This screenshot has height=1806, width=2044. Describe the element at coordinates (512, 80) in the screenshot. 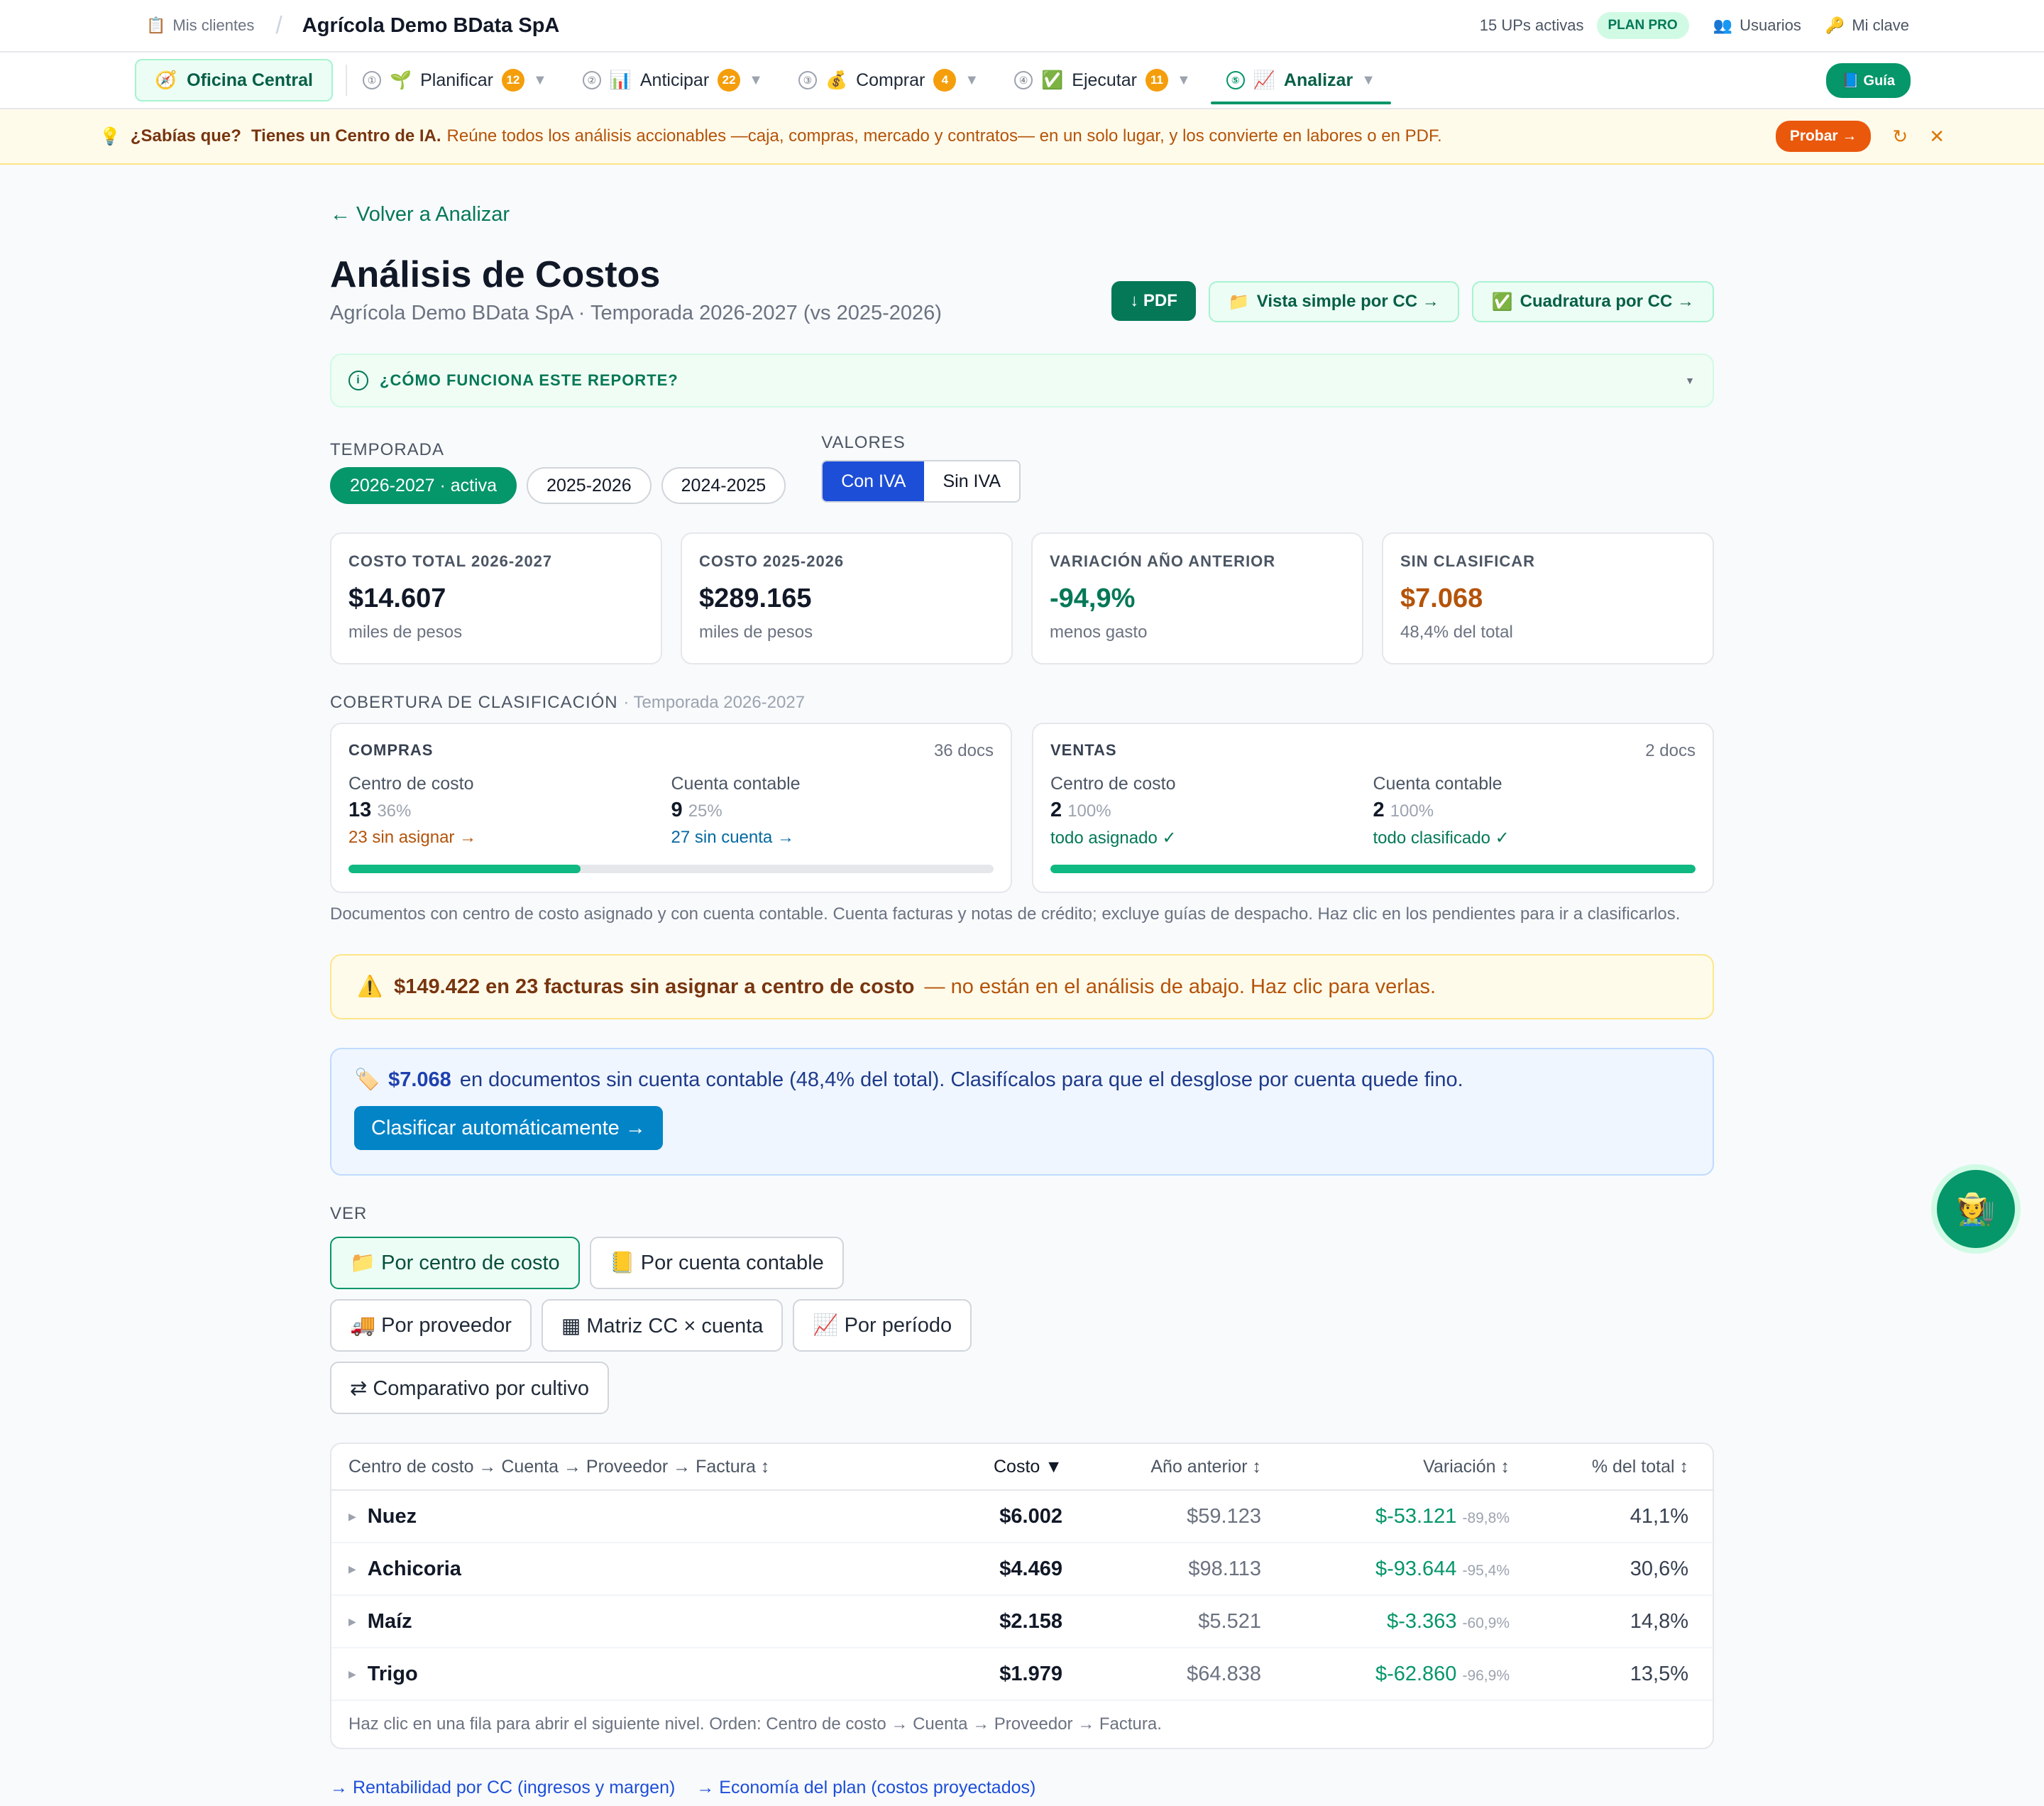

I see `count-badge: 12` at that location.